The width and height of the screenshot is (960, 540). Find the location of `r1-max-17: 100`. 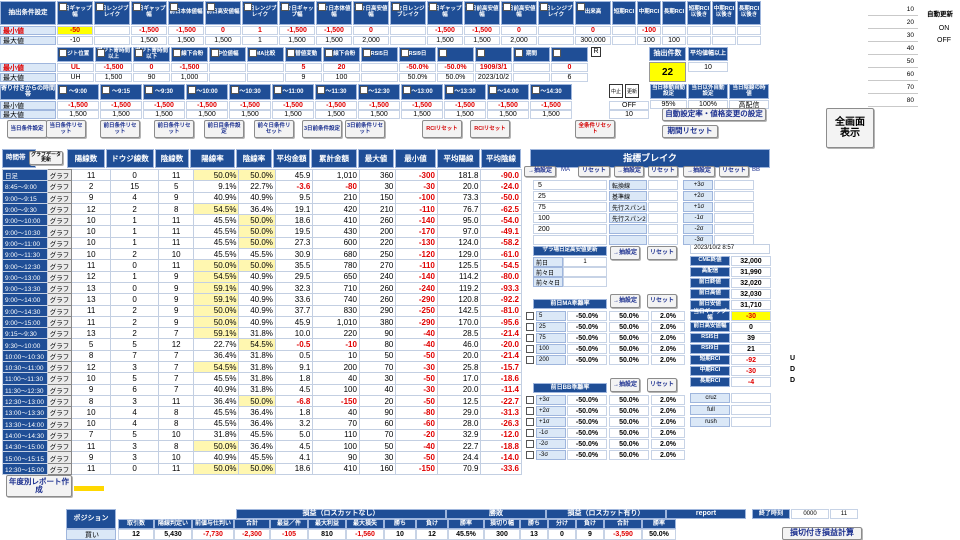

r1-max-17: 100 is located at coordinates (649, 40).